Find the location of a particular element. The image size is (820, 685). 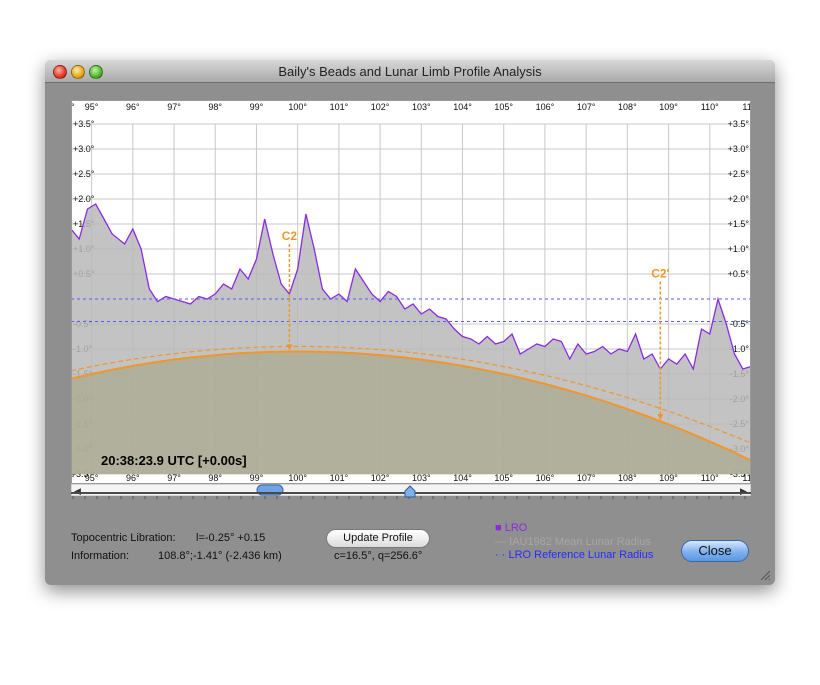

resize-grip-icon is located at coordinates (765, 575).